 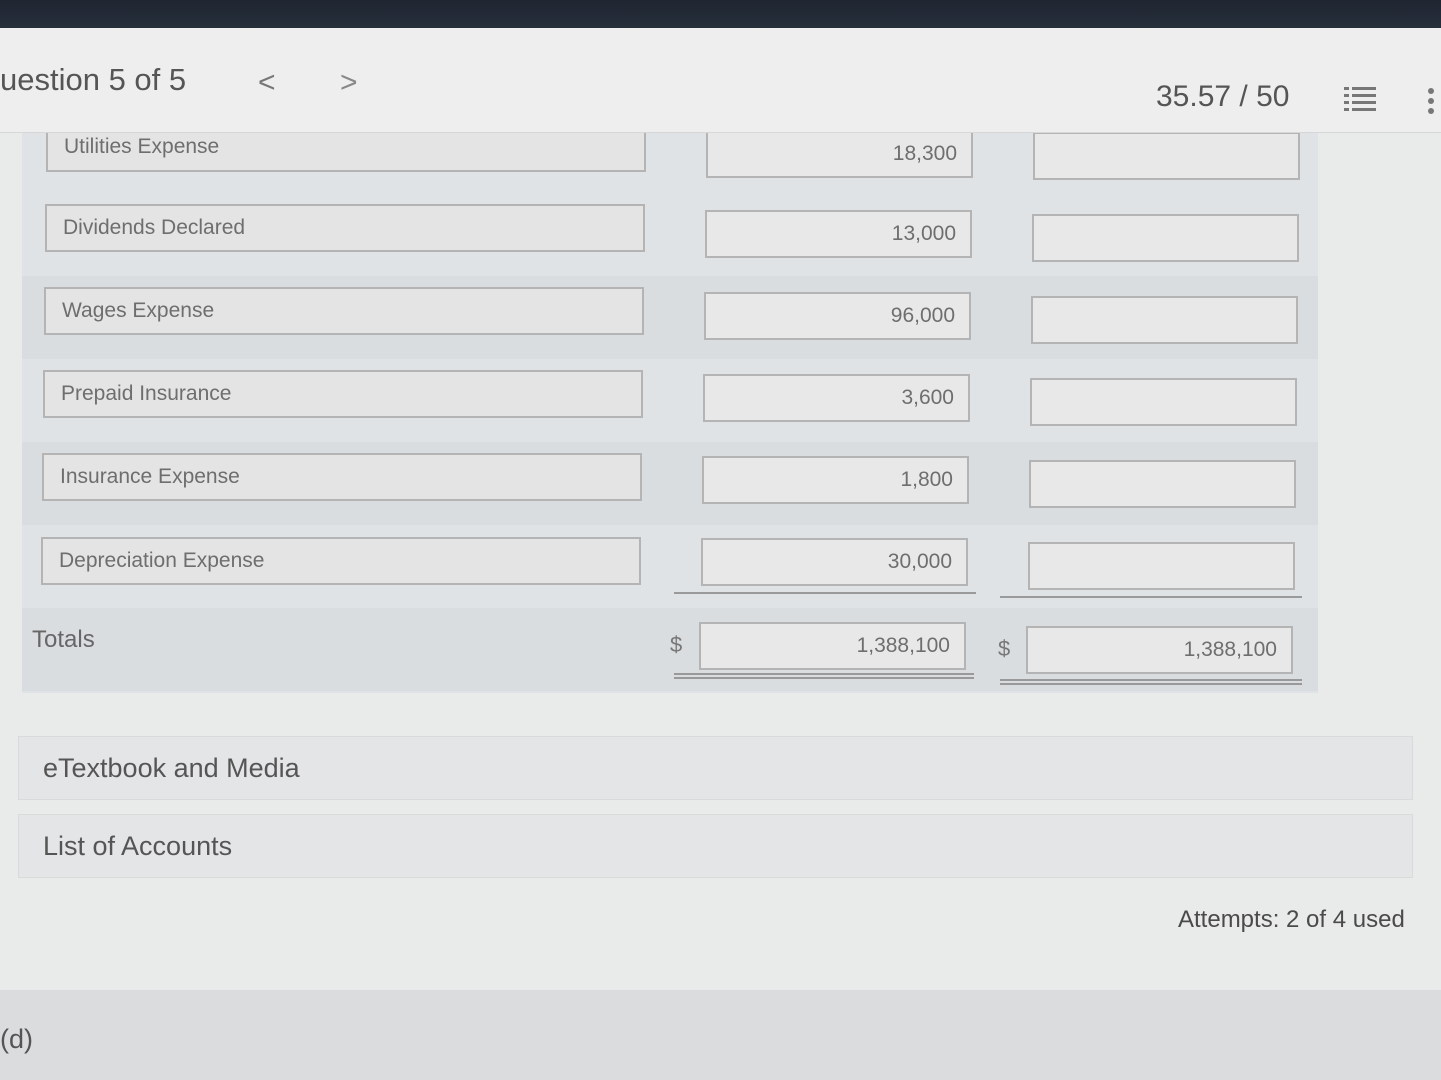 I want to click on part-label: (d), so click(x=16, y=1039).